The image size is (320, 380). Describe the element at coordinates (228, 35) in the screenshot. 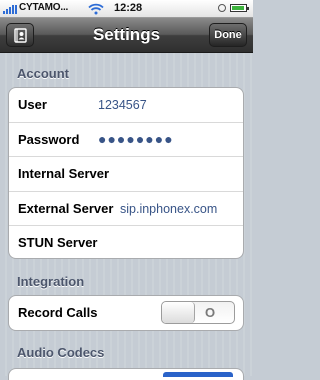

I see `done-button: Done` at that location.